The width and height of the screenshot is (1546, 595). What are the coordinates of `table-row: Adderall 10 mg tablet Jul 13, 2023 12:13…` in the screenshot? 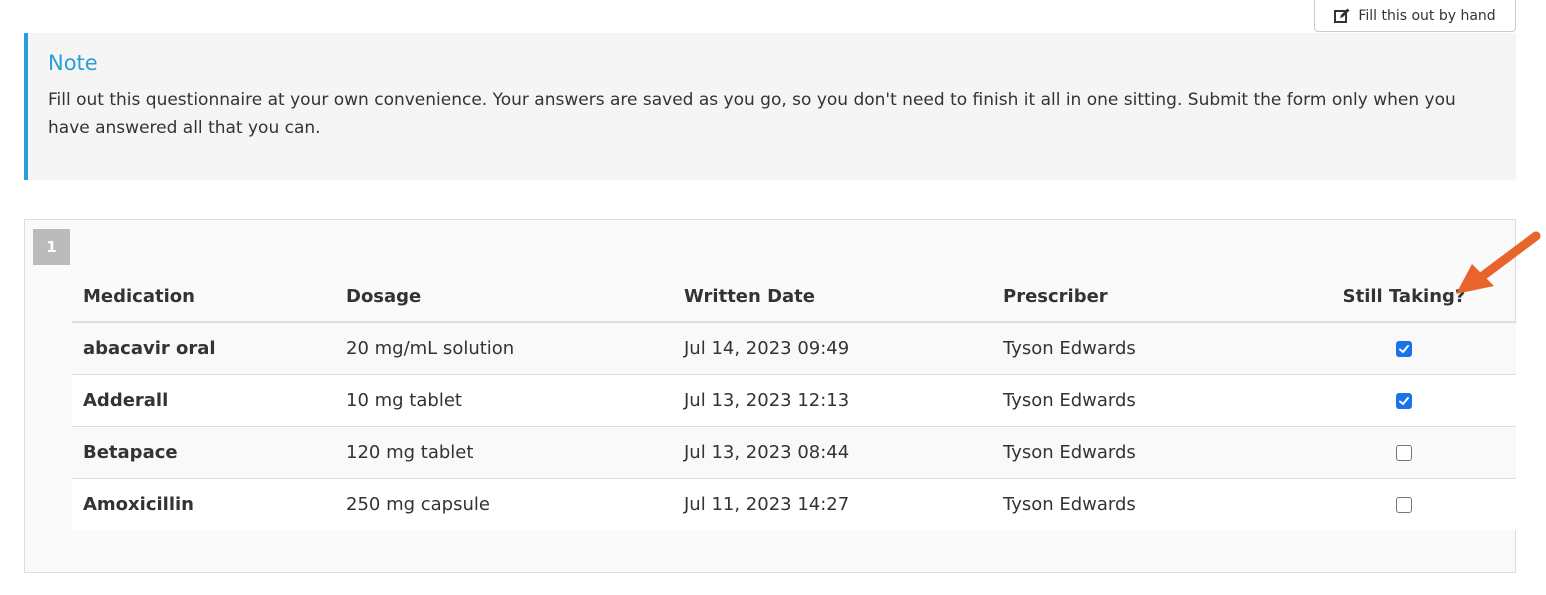 It's located at (794, 400).